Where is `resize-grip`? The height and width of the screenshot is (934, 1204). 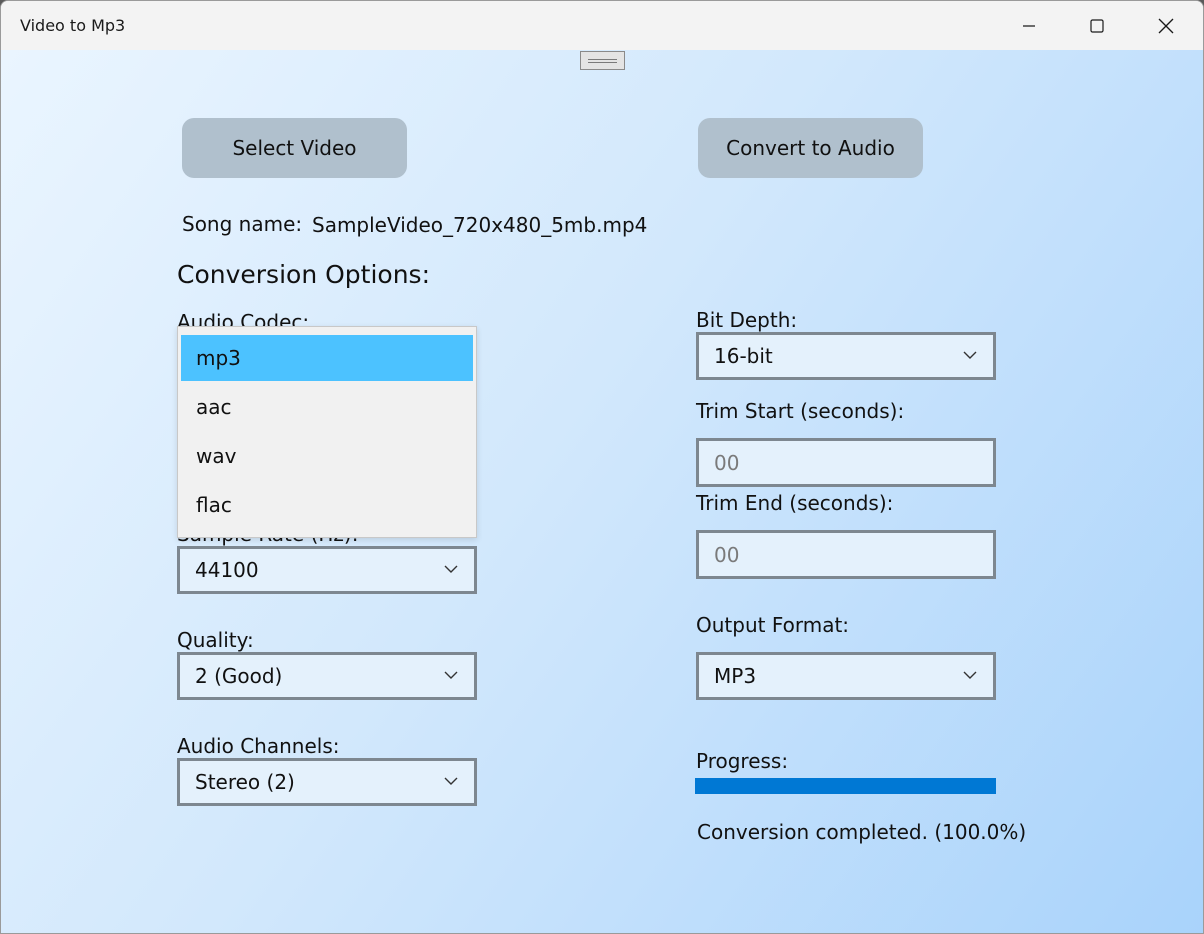
resize-grip is located at coordinates (602, 60).